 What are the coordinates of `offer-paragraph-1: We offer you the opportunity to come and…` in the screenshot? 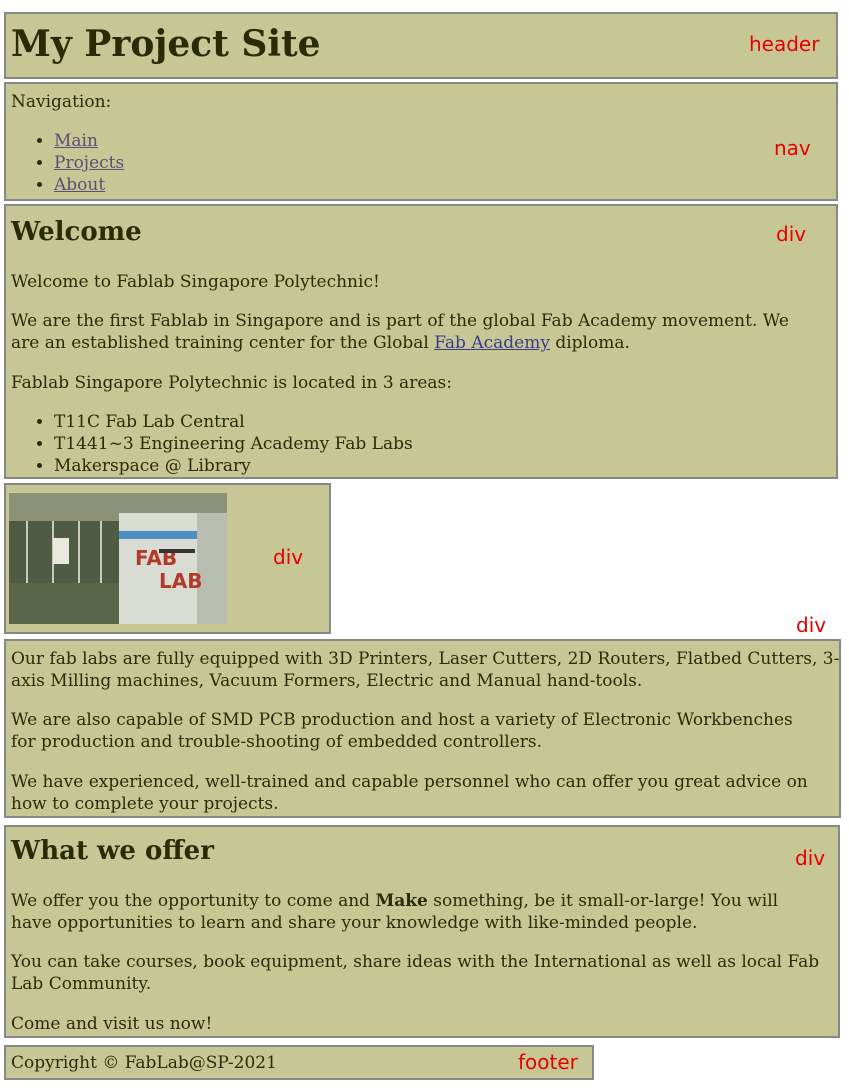 It's located at (411, 912).